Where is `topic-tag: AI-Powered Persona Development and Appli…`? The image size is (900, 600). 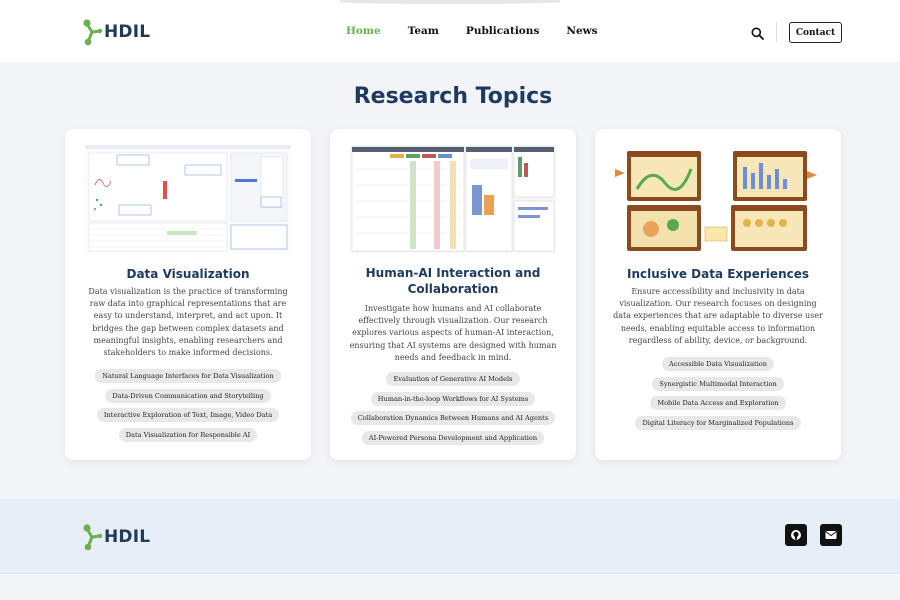 topic-tag: AI-Powered Persona Development and Appli… is located at coordinates (453, 437).